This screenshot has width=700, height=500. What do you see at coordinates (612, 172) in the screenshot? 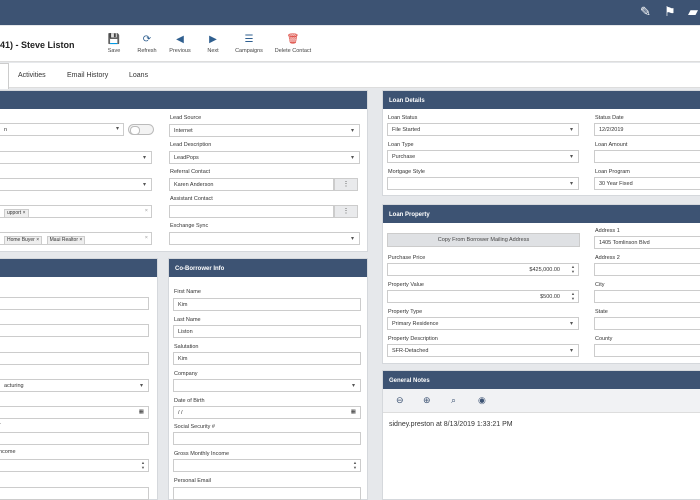
I see `loan-program-label: Loan Program` at bounding box center [612, 172].